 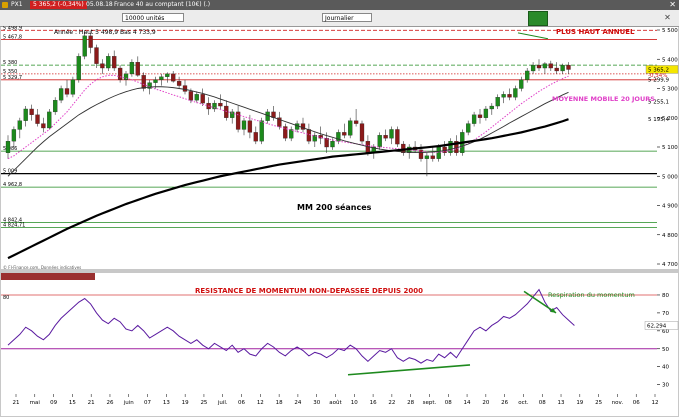 I want to click on momentum-left-label: 80, so click(x=6, y=298).